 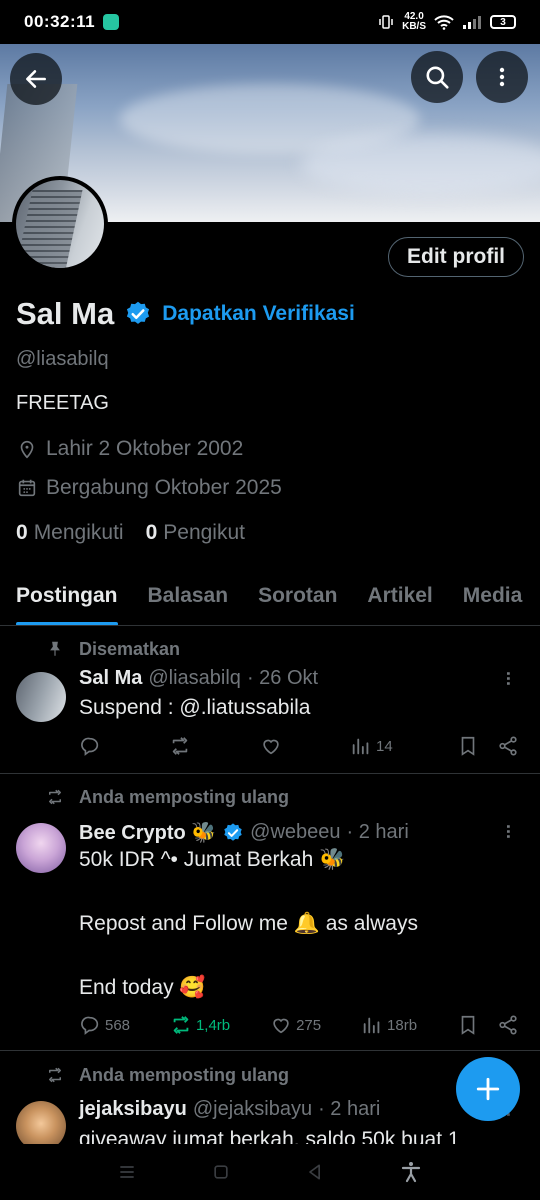 What do you see at coordinates (384, 746) in the screenshot?
I see `views-count: 14` at bounding box center [384, 746].